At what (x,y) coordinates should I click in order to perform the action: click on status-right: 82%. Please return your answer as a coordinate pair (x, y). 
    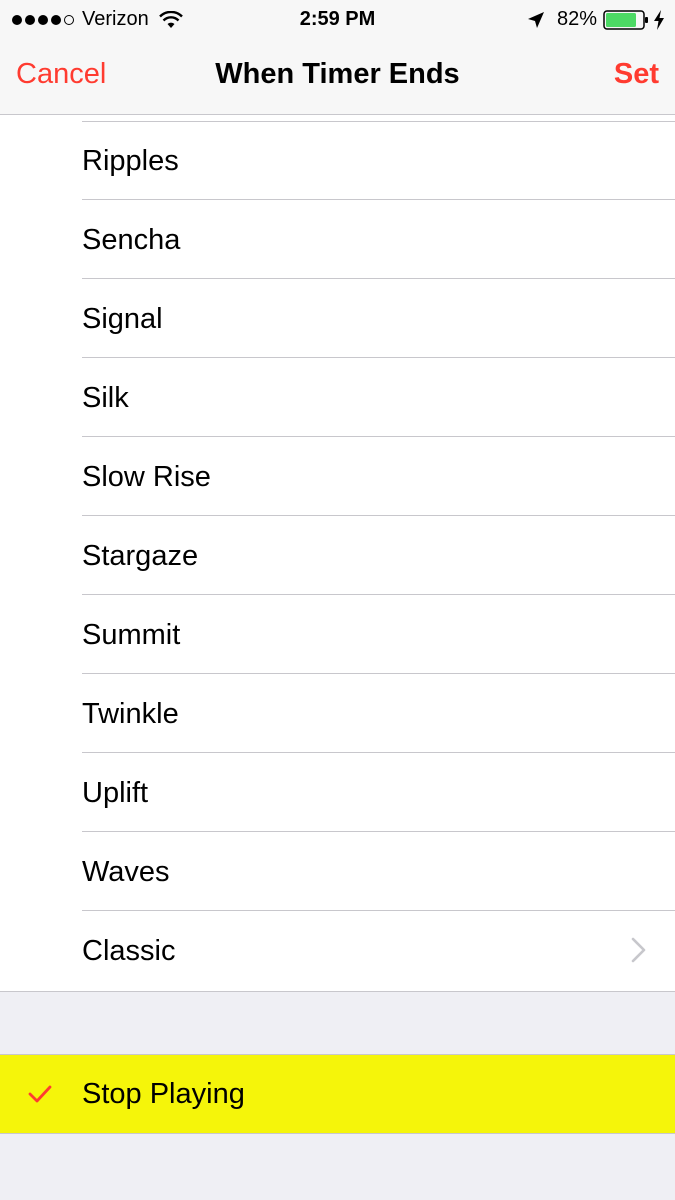
    Looking at the image, I should click on (596, 19).